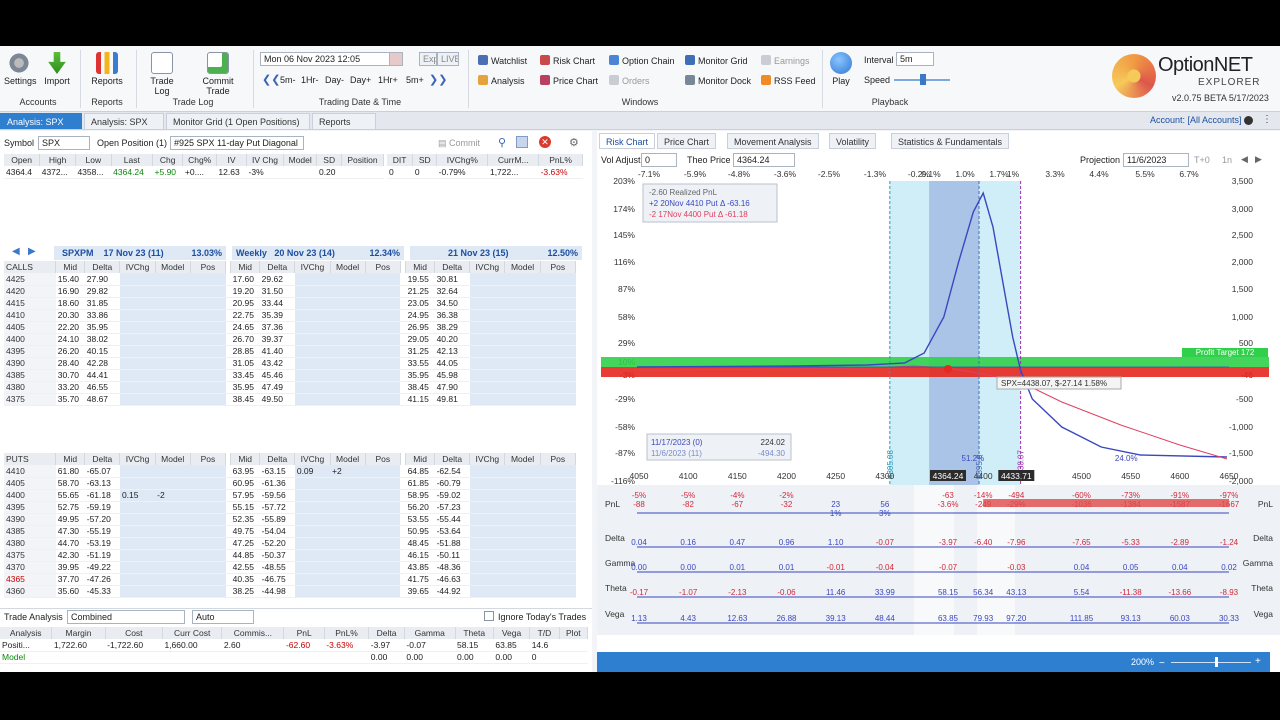 The width and height of the screenshot is (1280, 720). What do you see at coordinates (1156, 160) in the screenshot?
I see `projection-date-input: 11/6/2023` at bounding box center [1156, 160].